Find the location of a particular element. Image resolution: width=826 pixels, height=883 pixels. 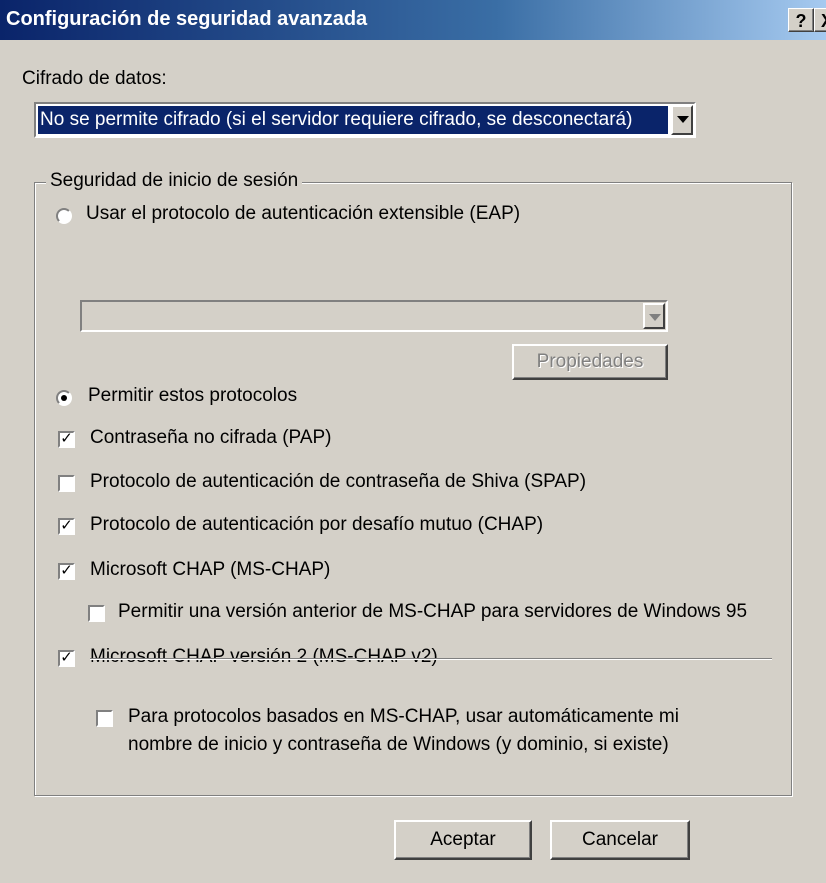

ok-button: Aceptar is located at coordinates (463, 840).